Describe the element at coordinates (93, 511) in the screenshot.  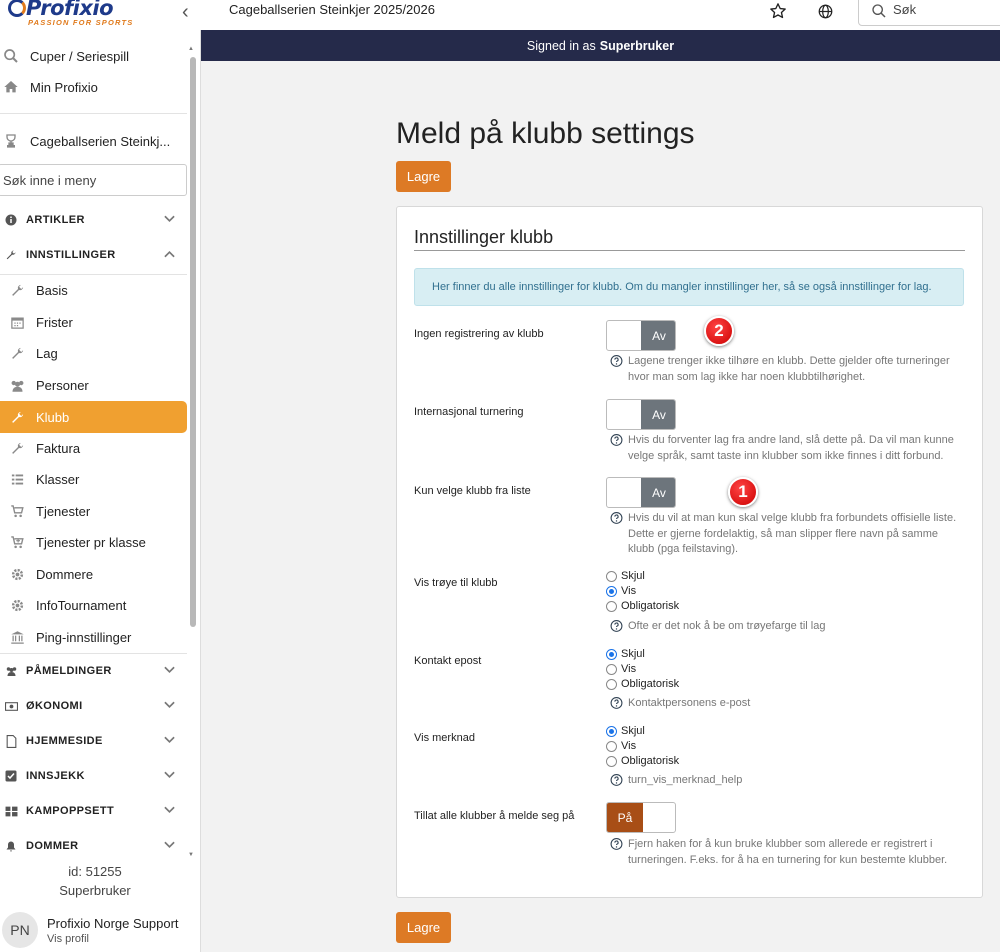
I see `sidebar-item-tjenester: Tjenester` at that location.